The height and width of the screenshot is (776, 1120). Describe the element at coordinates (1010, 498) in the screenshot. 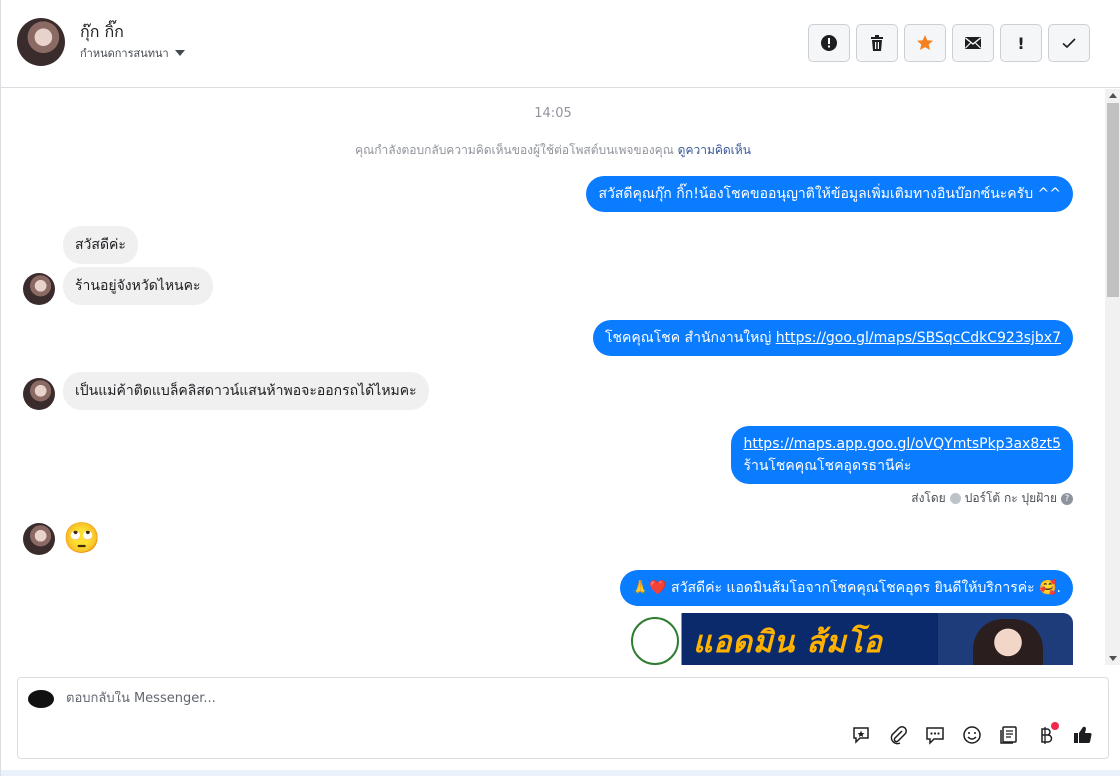

I see `sent-by-name: ปอร์โต้ กะ ปุยฝ้าย` at that location.